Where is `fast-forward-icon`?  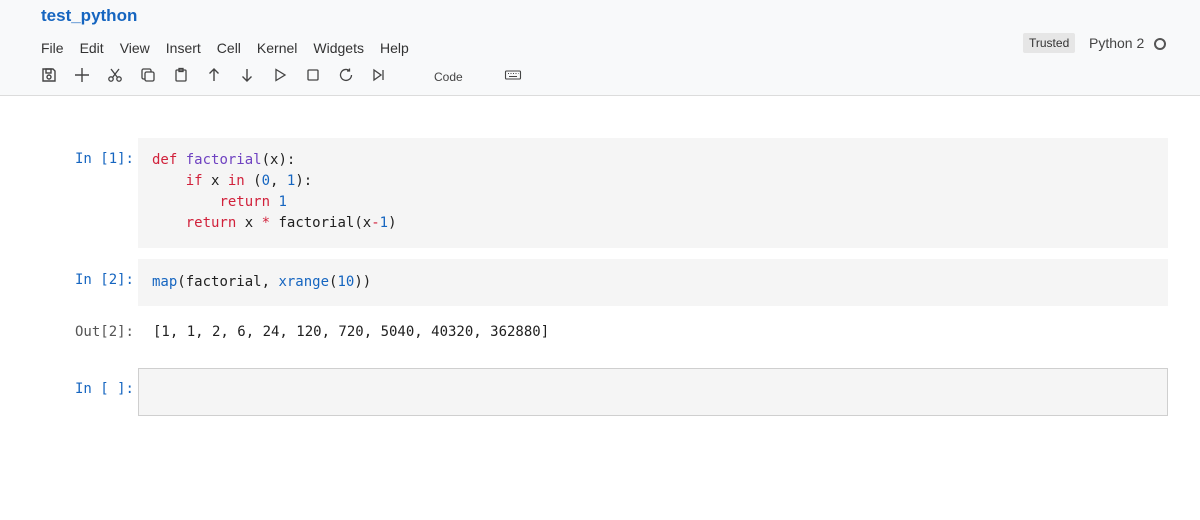 fast-forward-icon is located at coordinates (378, 75).